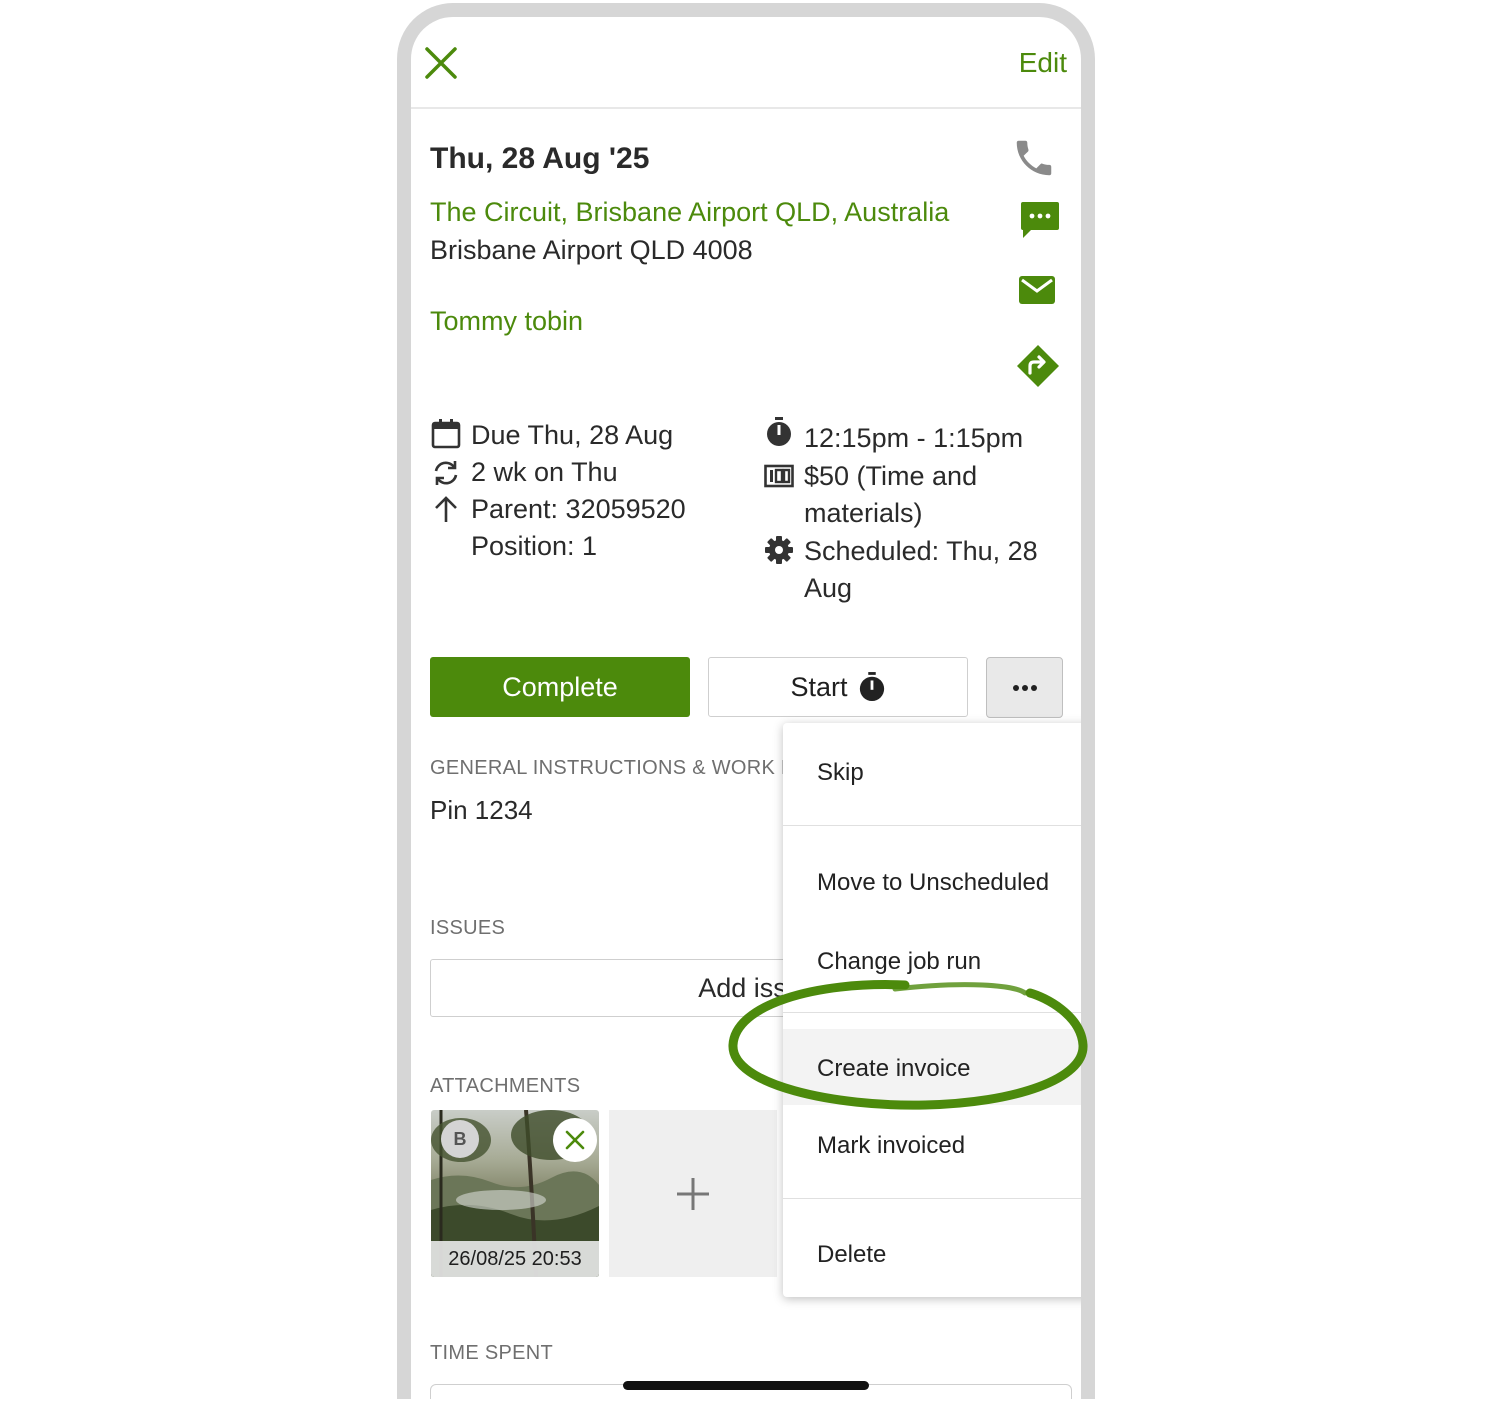 This screenshot has height=1404, width=1492. I want to click on start-button-label: Start, so click(819, 686).